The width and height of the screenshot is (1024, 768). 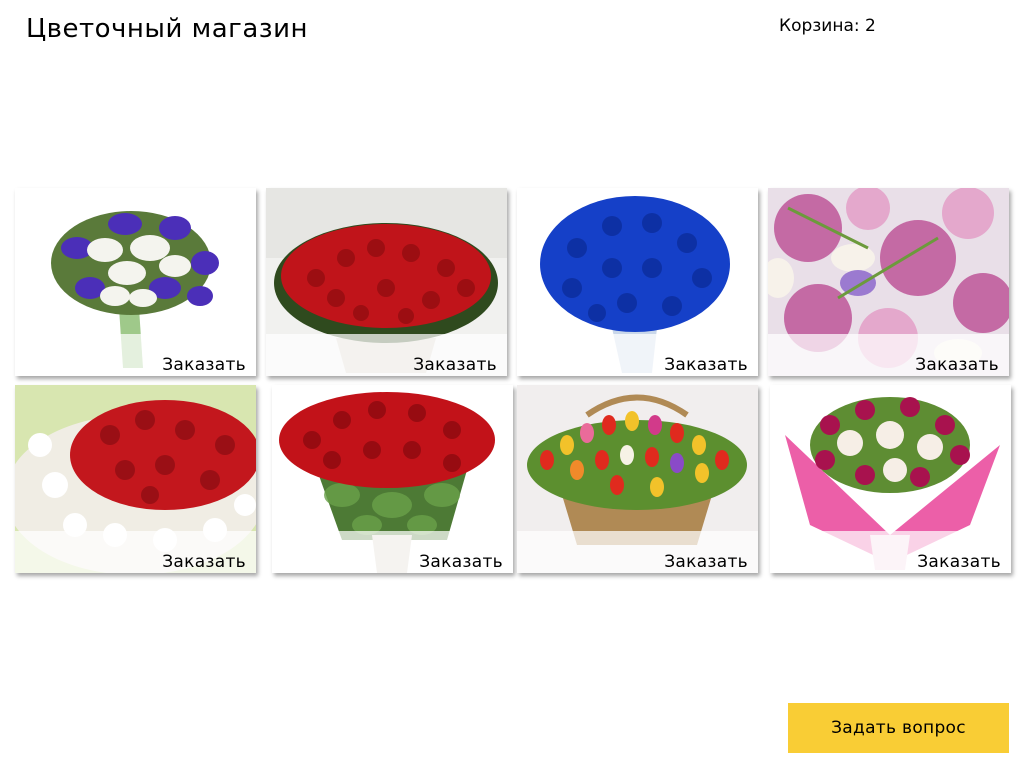 What do you see at coordinates (827, 26) in the screenshot?
I see `cart-counter: Корзина: 2` at bounding box center [827, 26].